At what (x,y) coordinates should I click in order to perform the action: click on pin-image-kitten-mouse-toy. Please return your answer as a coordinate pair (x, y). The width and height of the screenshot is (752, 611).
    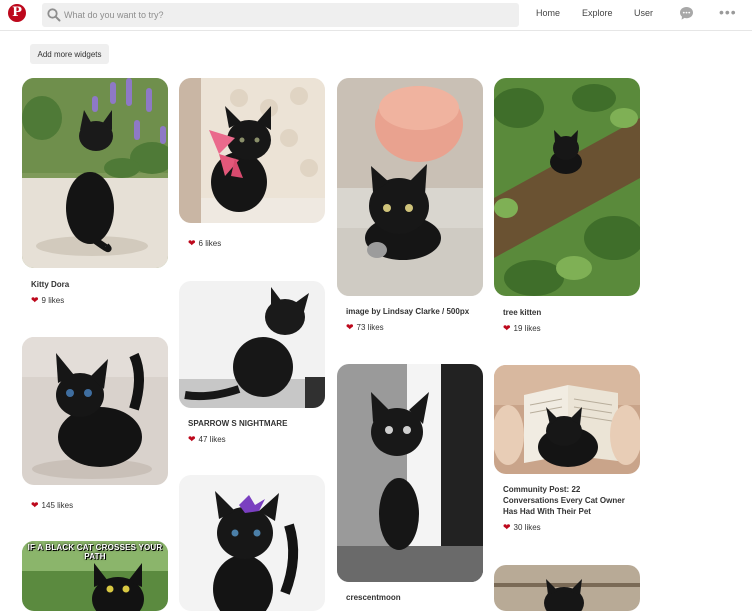
    Looking at the image, I should click on (410, 187).